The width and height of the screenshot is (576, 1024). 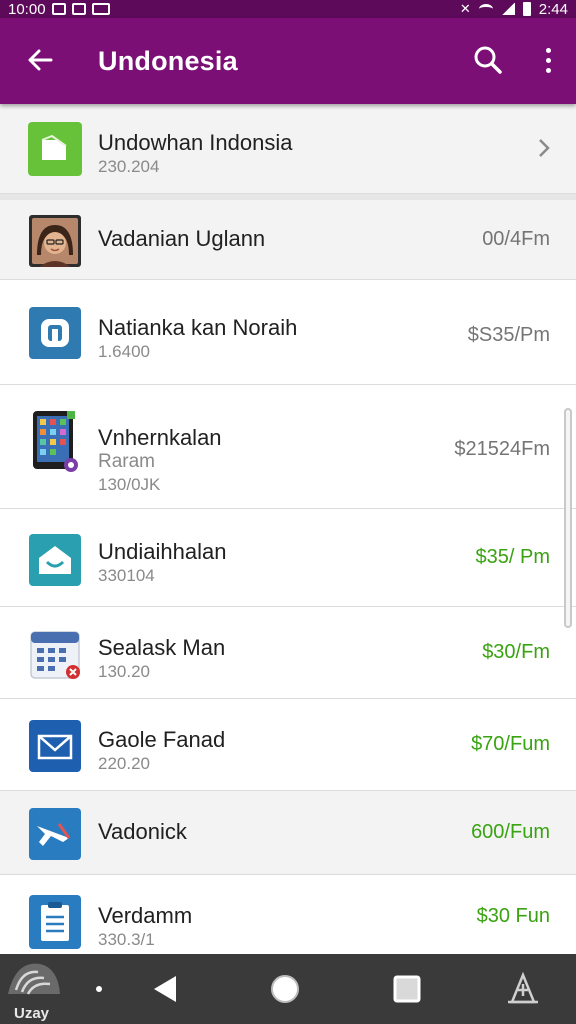 I want to click on list-item: Undiaihhalan 330104 $35/ Pm, so click(x=288, y=558).